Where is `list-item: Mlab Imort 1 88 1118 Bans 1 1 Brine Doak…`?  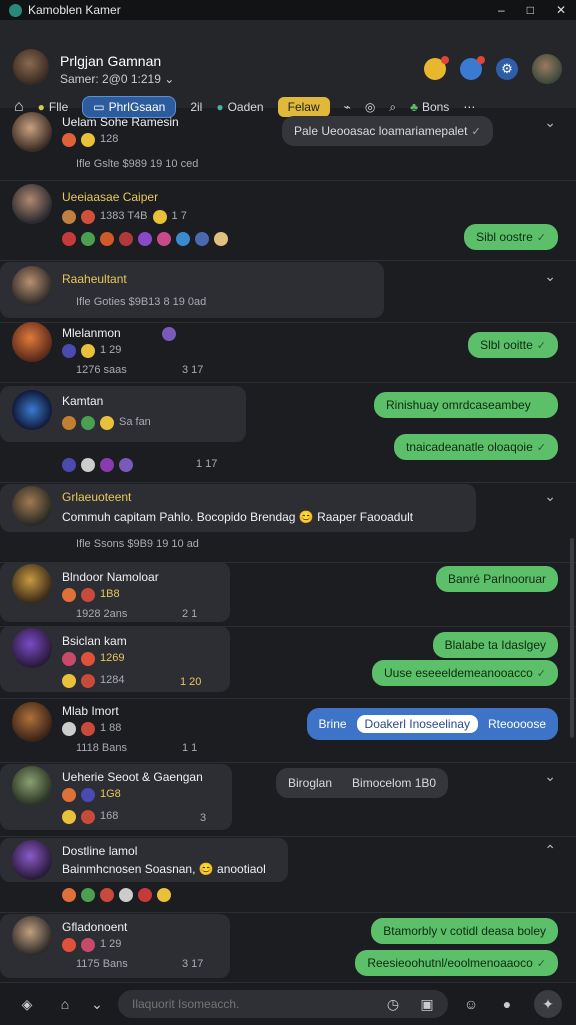
list-item: Mlab Imort 1 88 1118 Bans 1 1 Brine Doak… is located at coordinates (288, 730).